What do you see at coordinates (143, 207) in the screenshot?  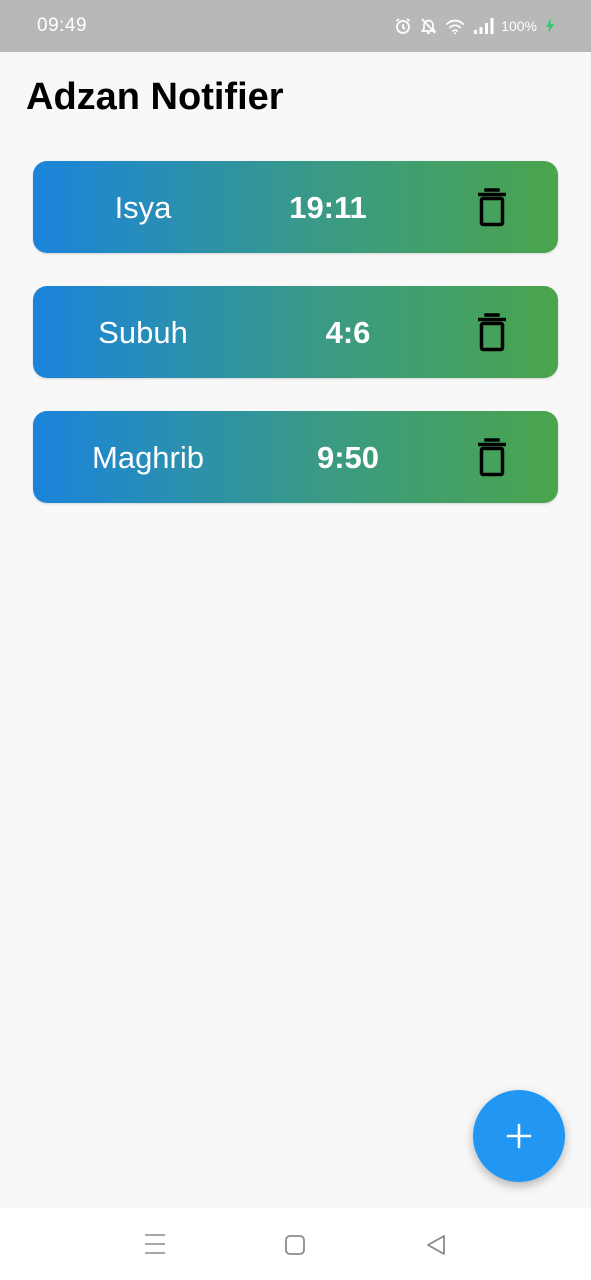 I see `prayer-name: Isya` at bounding box center [143, 207].